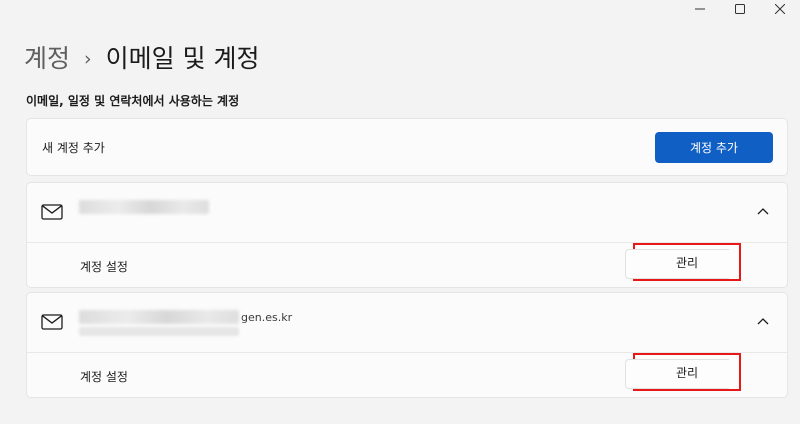  What do you see at coordinates (407, 147) in the screenshot?
I see `add-account-card: 새 계정 추가 계정 추가` at bounding box center [407, 147].